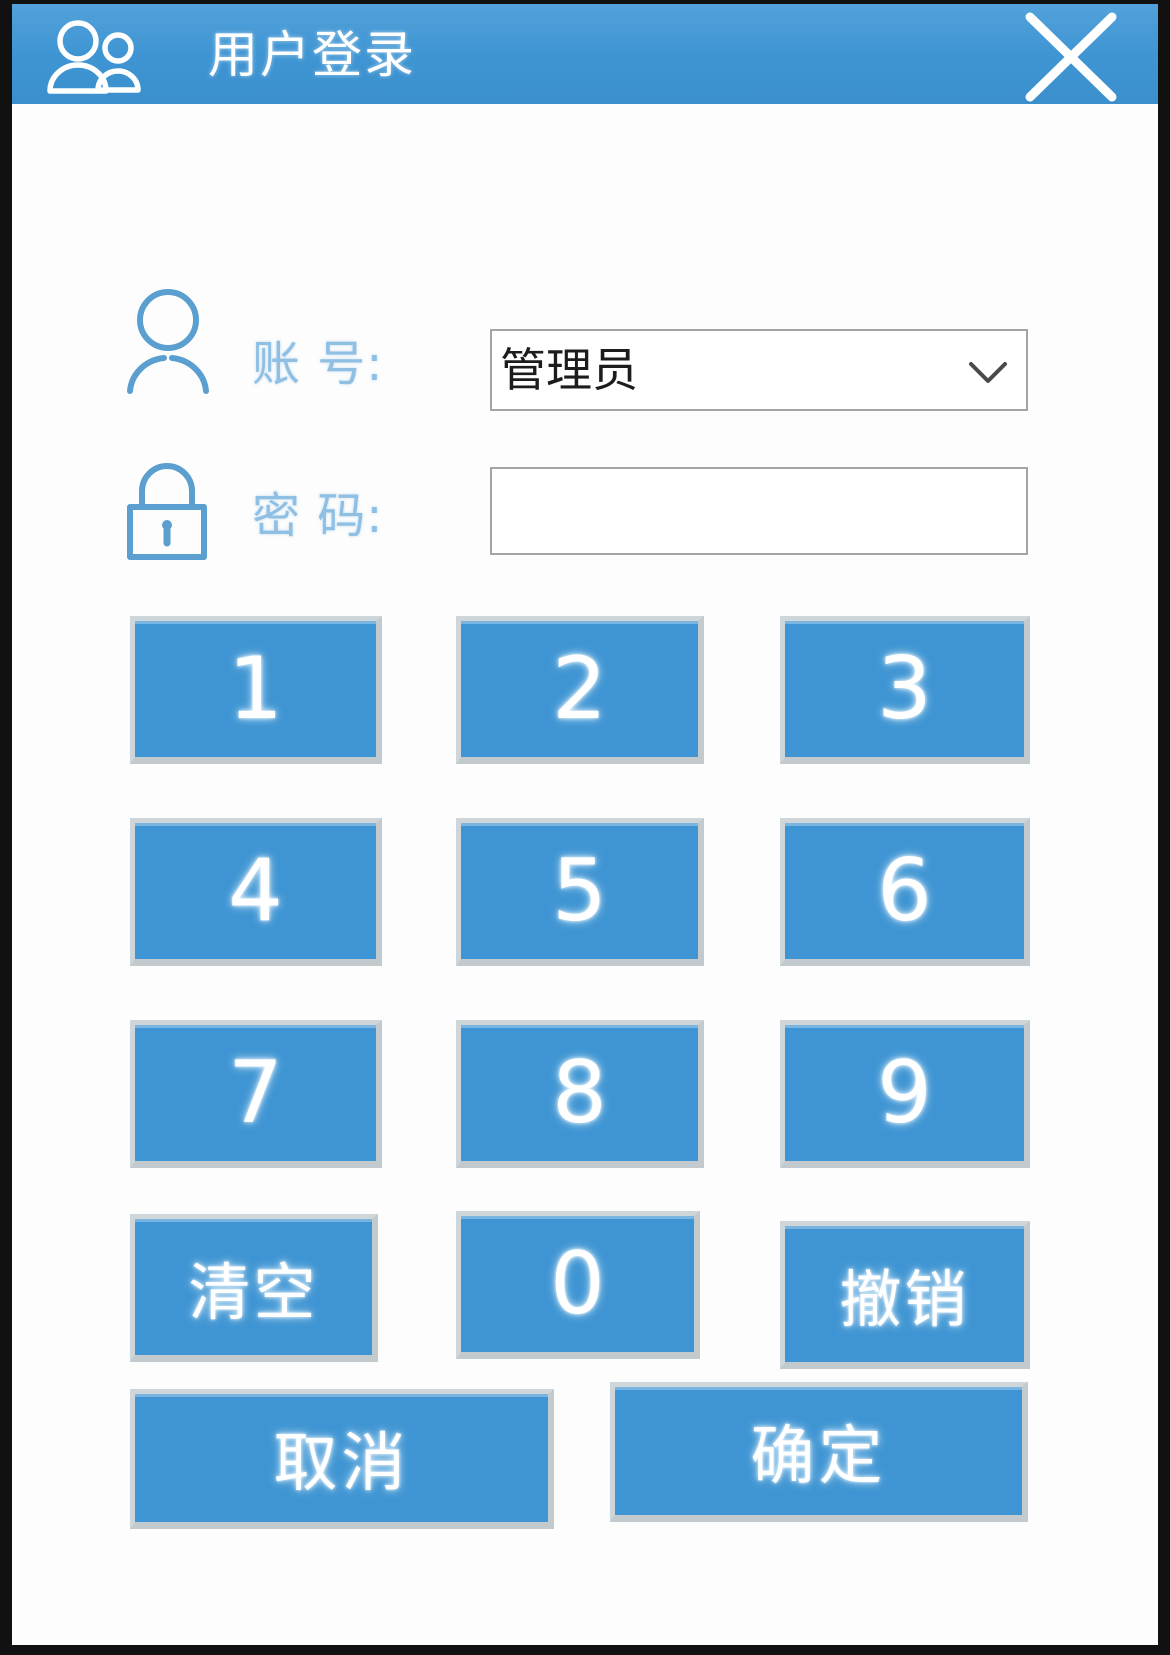 The height and width of the screenshot is (1655, 1170). What do you see at coordinates (312, 55) in the screenshot?
I see `window-title: 用户登录` at bounding box center [312, 55].